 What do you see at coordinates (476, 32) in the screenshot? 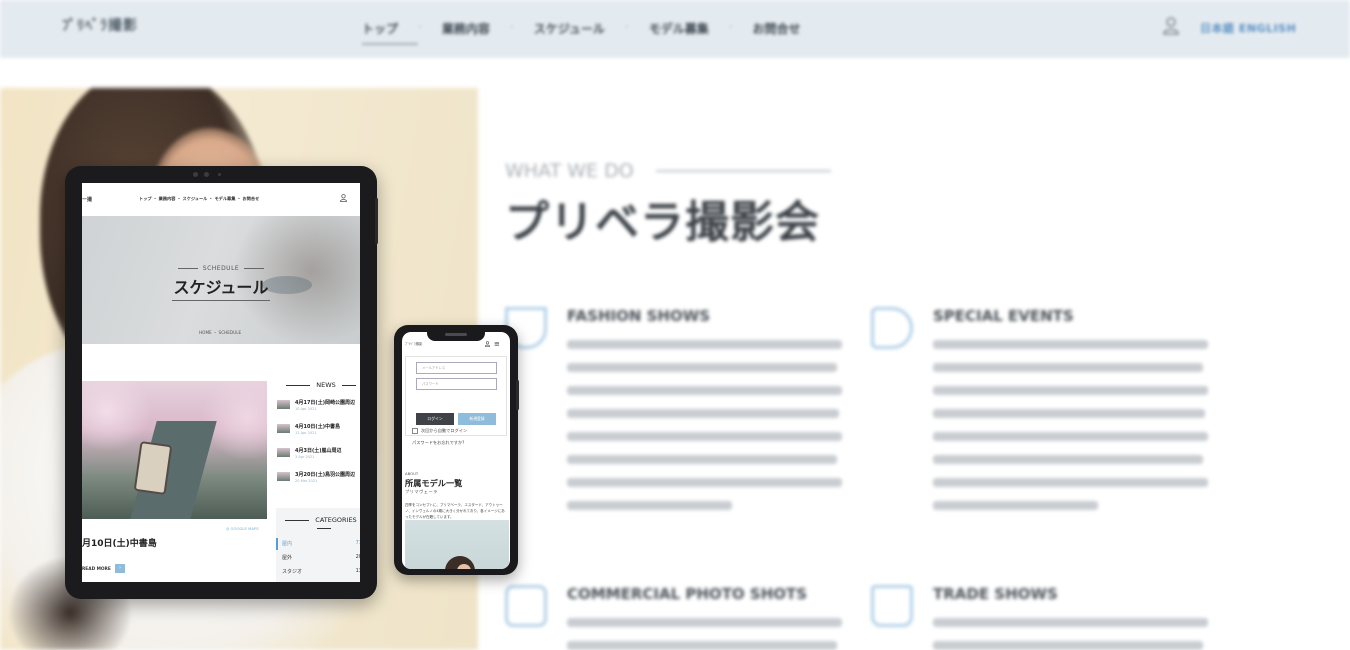
I see `nav-item-services: 業務内容` at bounding box center [476, 32].